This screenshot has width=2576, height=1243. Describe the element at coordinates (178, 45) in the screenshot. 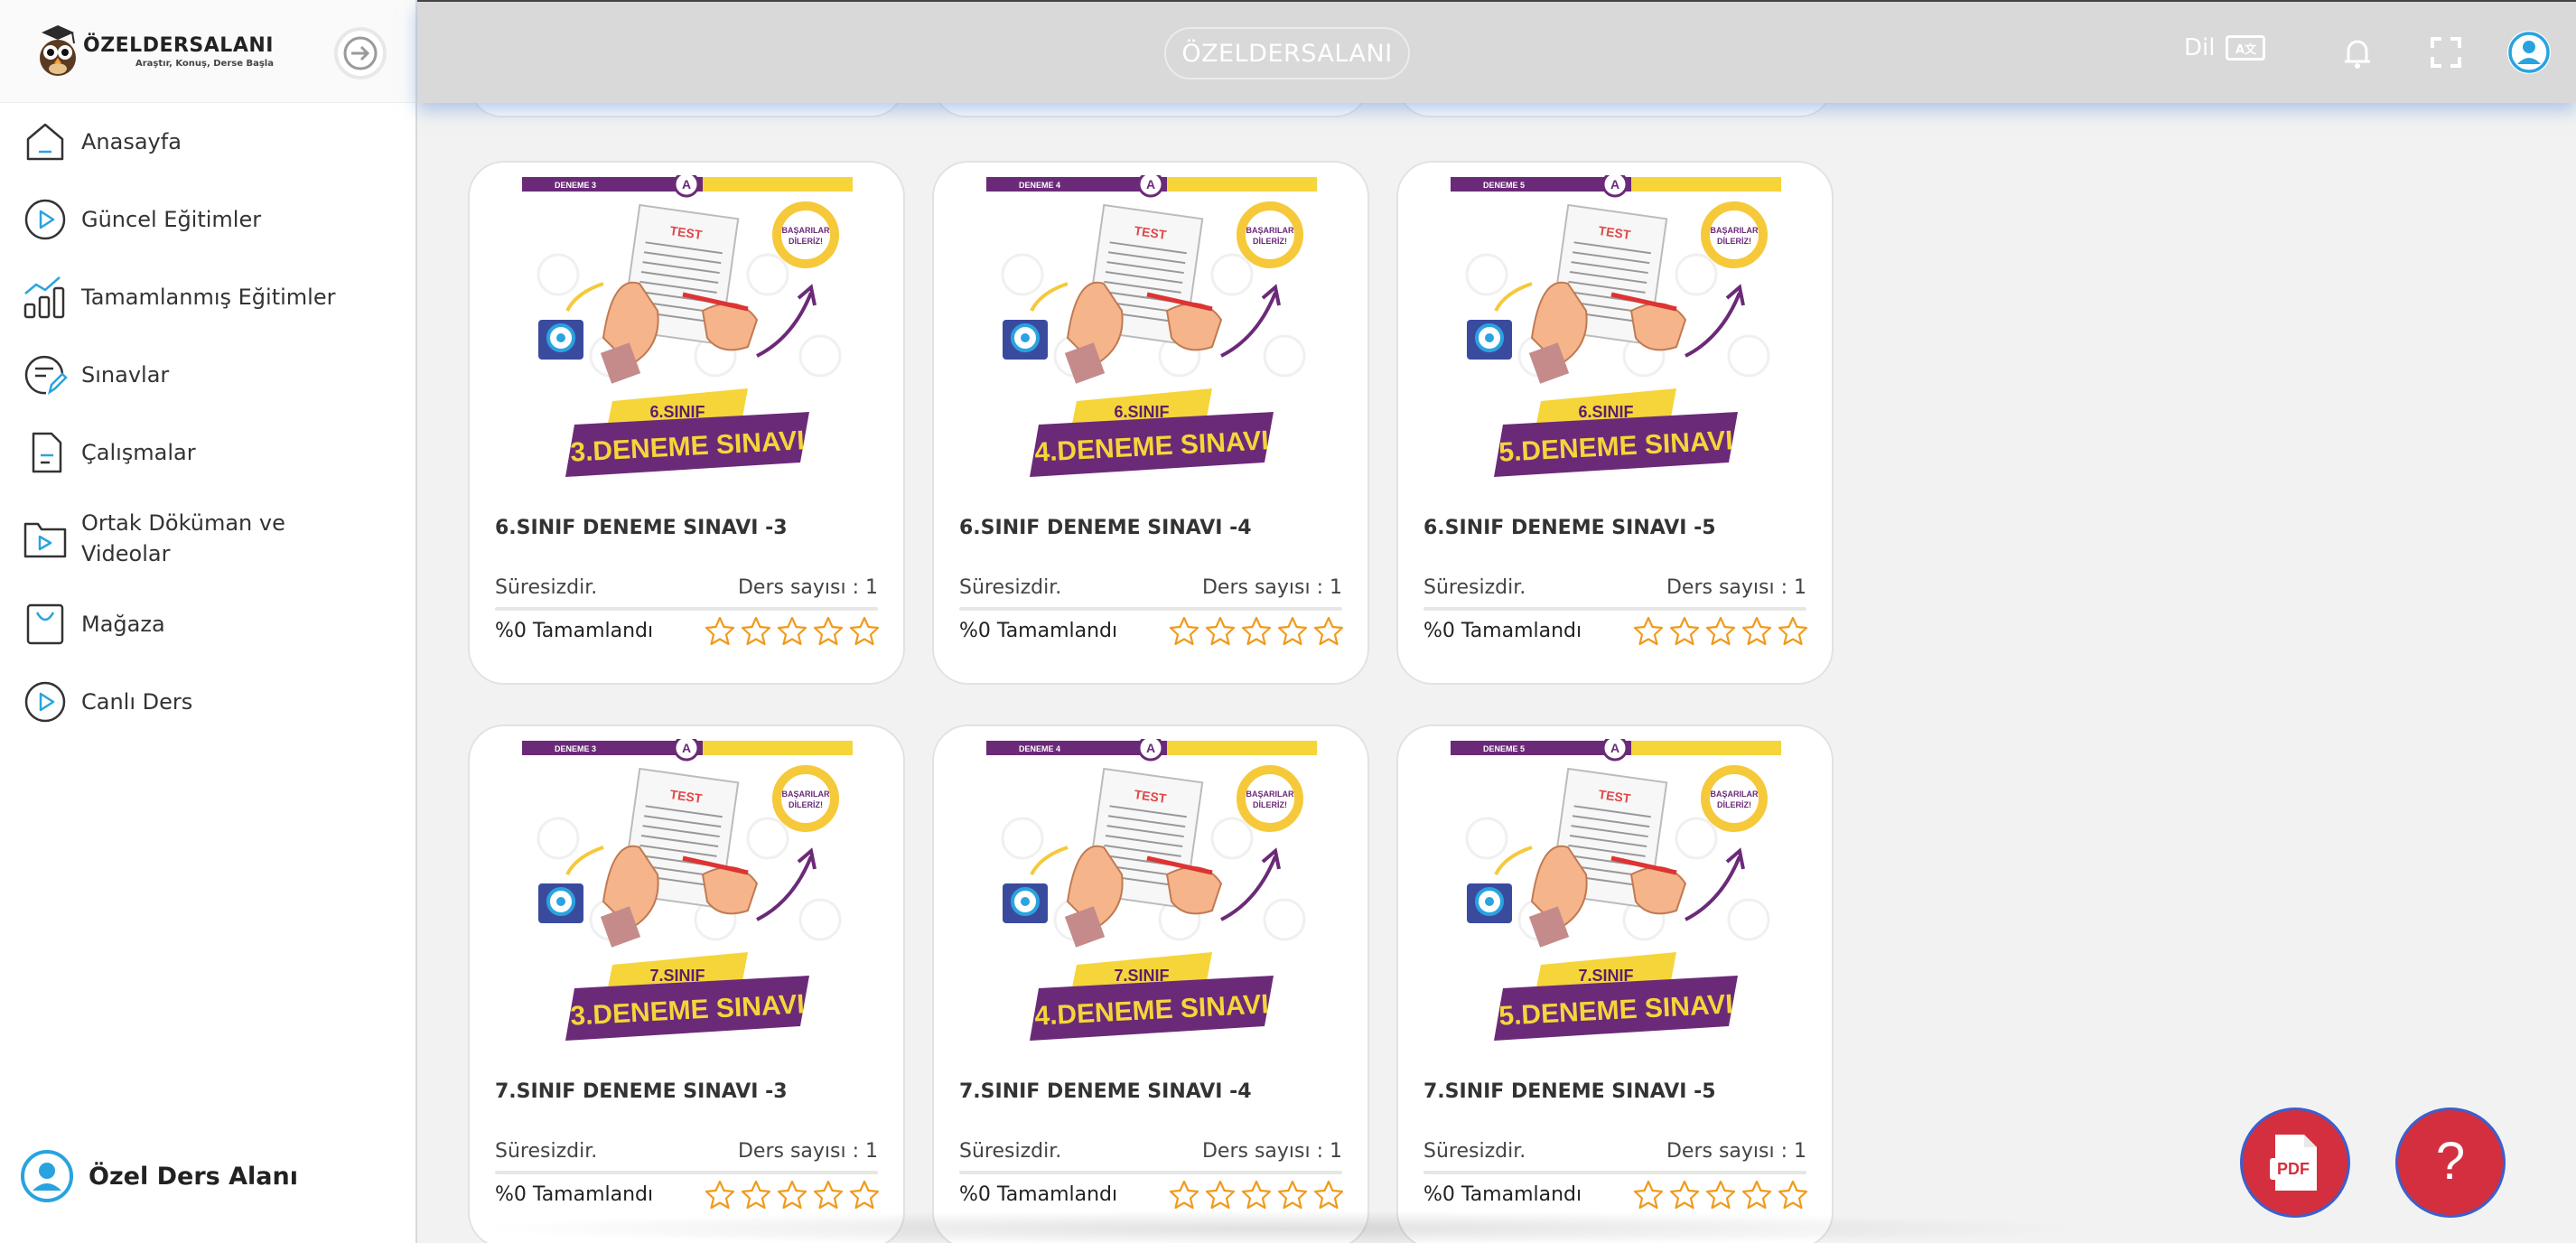

I see `brand-name: ÖZELDERSALANI` at that location.